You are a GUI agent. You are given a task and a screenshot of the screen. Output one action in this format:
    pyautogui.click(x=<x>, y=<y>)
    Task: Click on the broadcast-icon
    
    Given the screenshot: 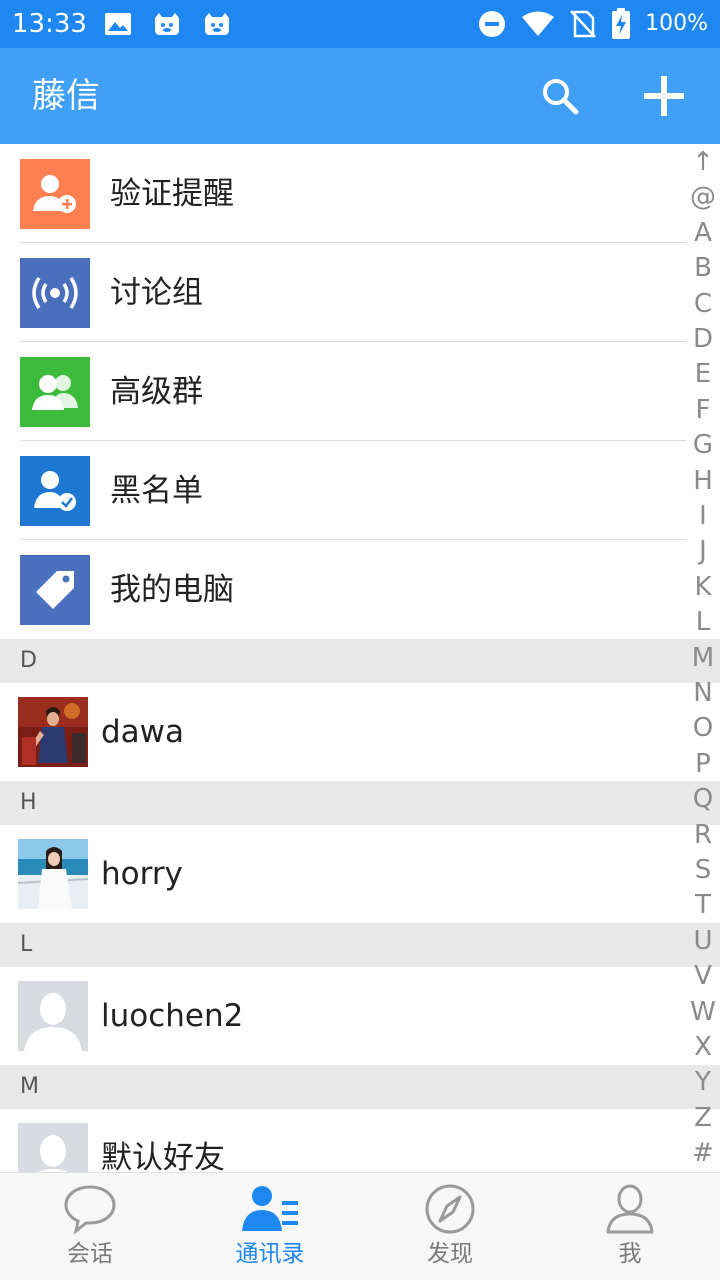 What is the action you would take?
    pyautogui.click(x=55, y=293)
    